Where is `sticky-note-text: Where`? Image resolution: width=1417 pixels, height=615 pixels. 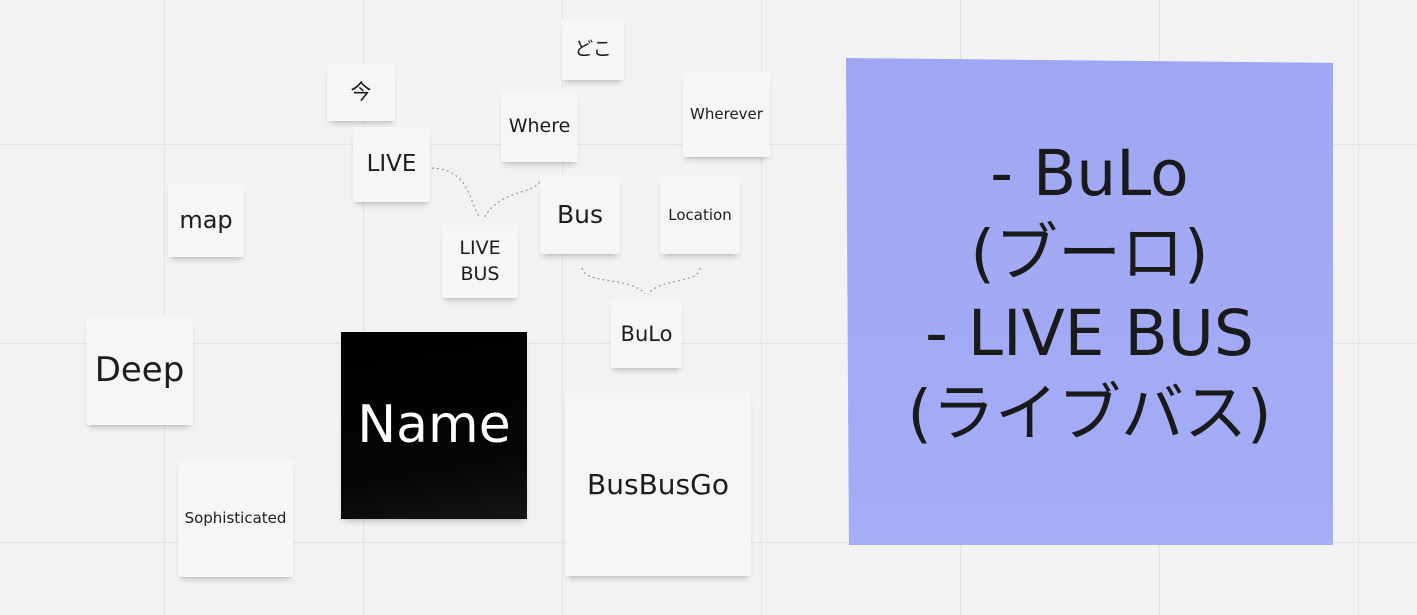
sticky-note-text: Where is located at coordinates (539, 125).